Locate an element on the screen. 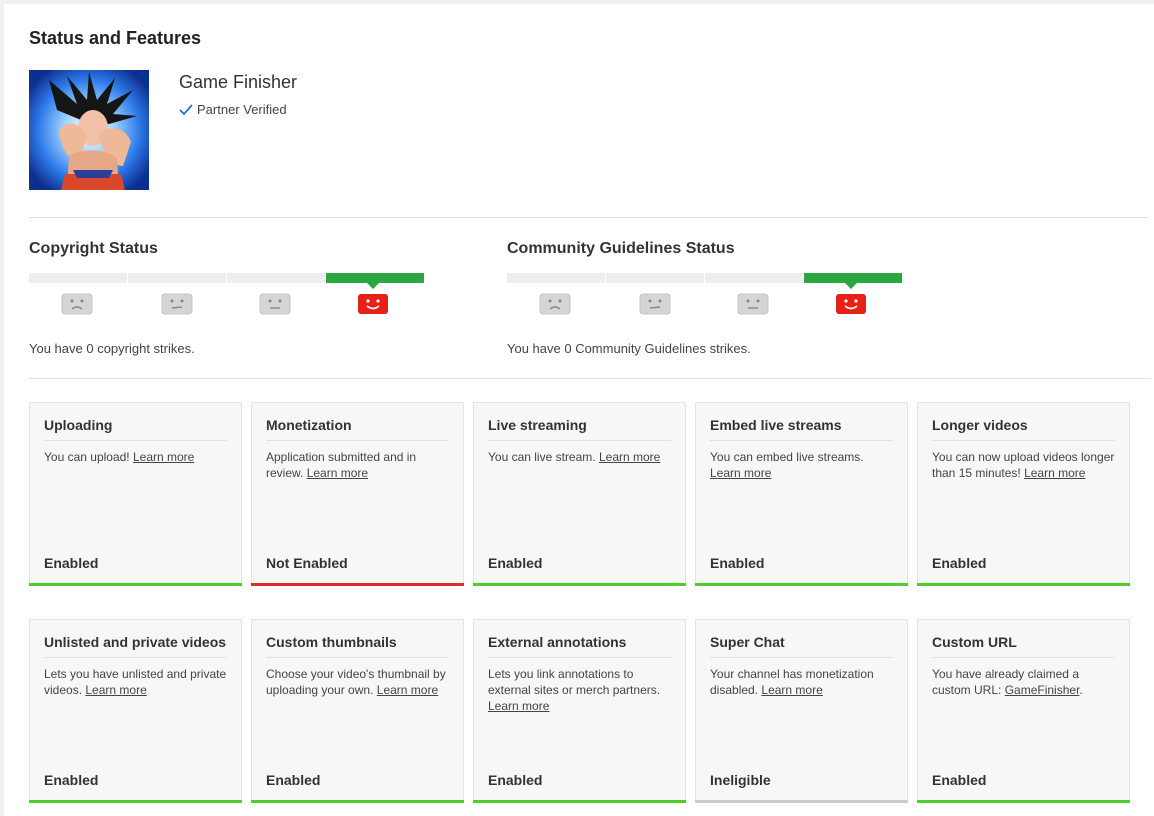  feature-description: You can upload! Learn more is located at coordinates (119, 457).